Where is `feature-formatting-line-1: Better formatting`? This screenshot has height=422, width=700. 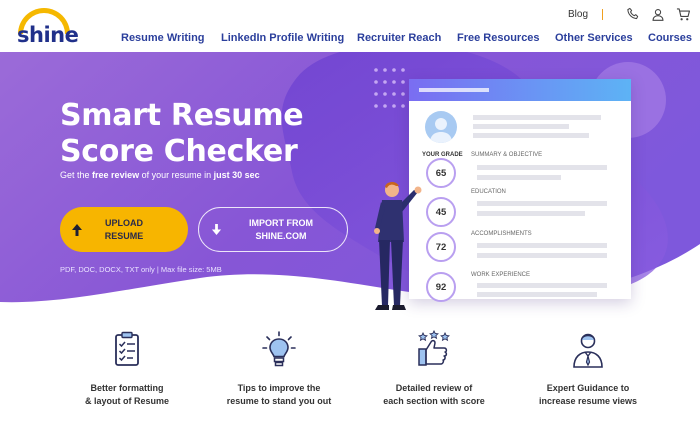
feature-formatting-line-1: Better formatting is located at coordinates (127, 388).